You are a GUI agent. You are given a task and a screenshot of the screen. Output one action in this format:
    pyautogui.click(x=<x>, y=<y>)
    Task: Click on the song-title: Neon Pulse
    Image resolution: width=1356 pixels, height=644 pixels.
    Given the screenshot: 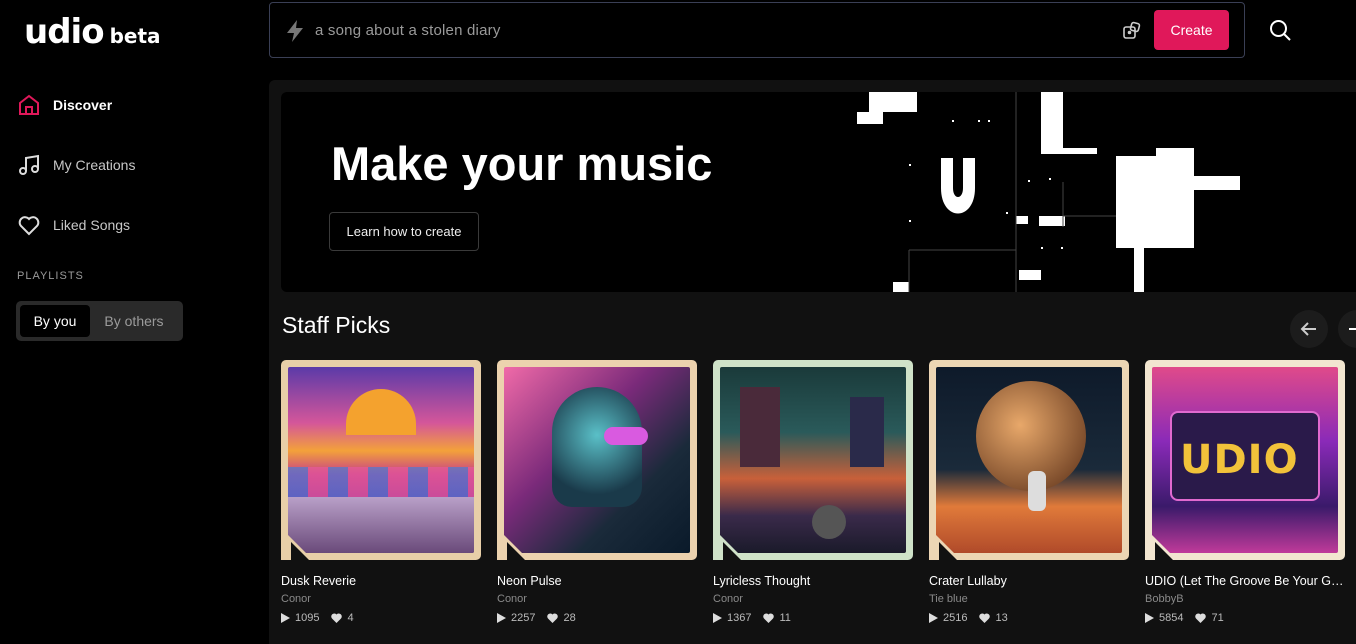 What is the action you would take?
    pyautogui.click(x=597, y=581)
    